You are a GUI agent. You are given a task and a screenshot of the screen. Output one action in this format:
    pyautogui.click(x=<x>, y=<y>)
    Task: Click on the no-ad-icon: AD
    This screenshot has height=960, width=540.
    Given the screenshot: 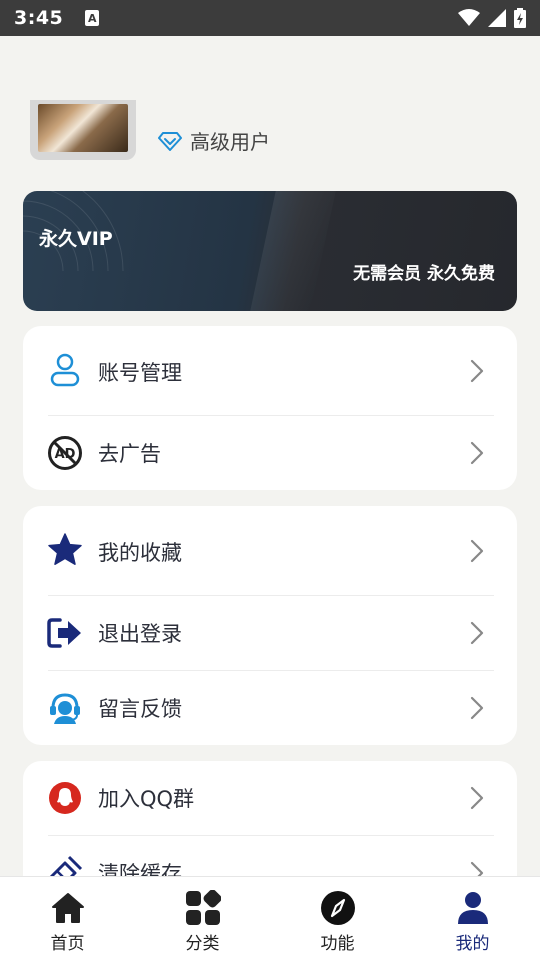 What is the action you would take?
    pyautogui.click(x=65, y=453)
    